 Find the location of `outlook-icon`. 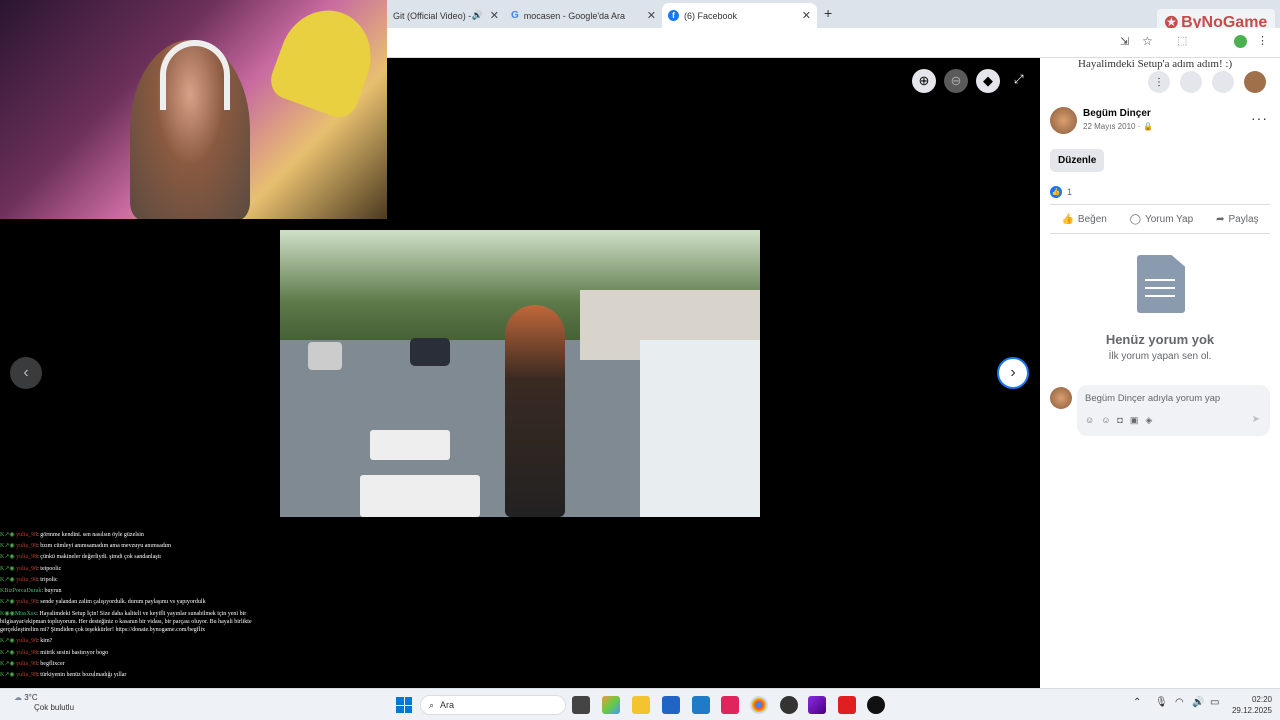

outlook-icon is located at coordinates (701, 705).